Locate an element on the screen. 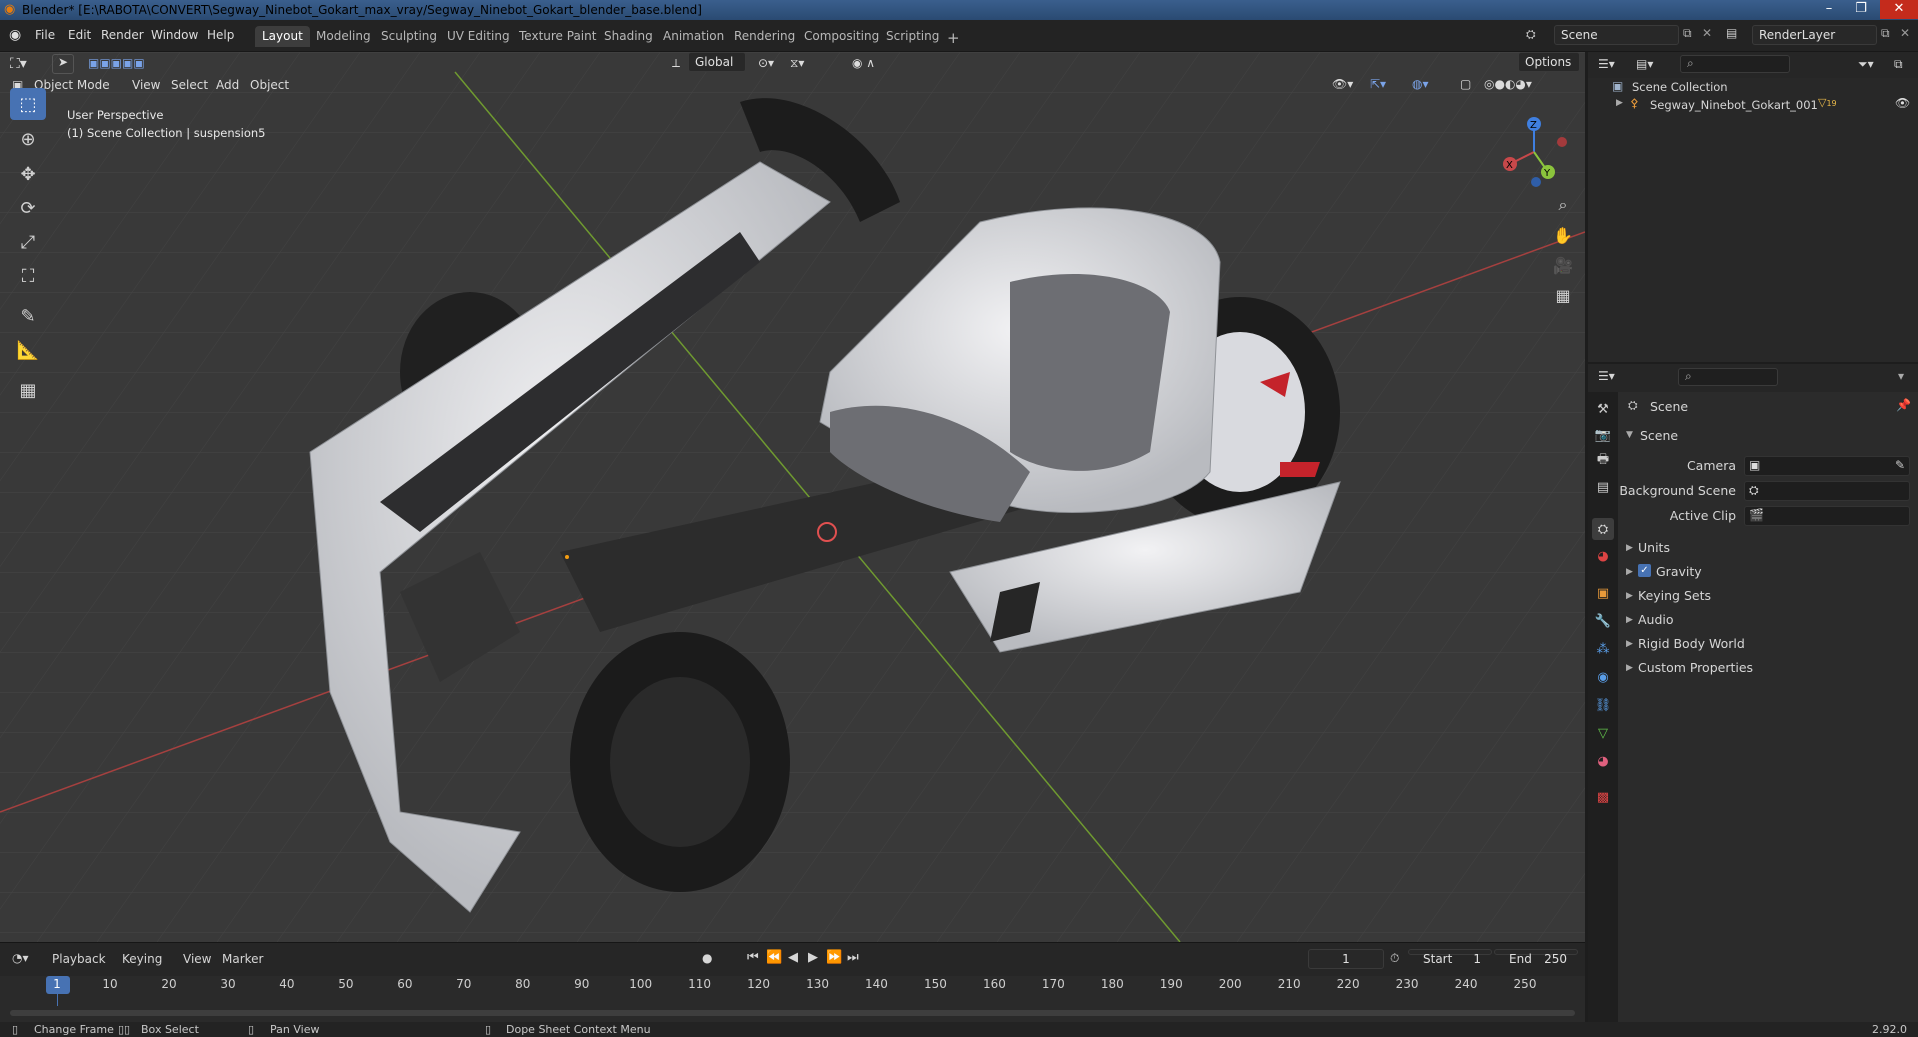 The height and width of the screenshot is (1037, 1918). scene-field: Scene is located at coordinates (1616, 35).